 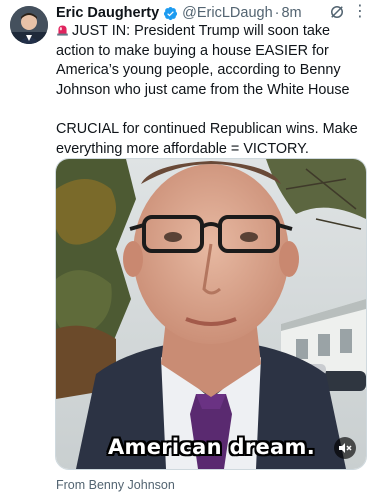 I want to click on siren-icon, so click(x=62, y=30).